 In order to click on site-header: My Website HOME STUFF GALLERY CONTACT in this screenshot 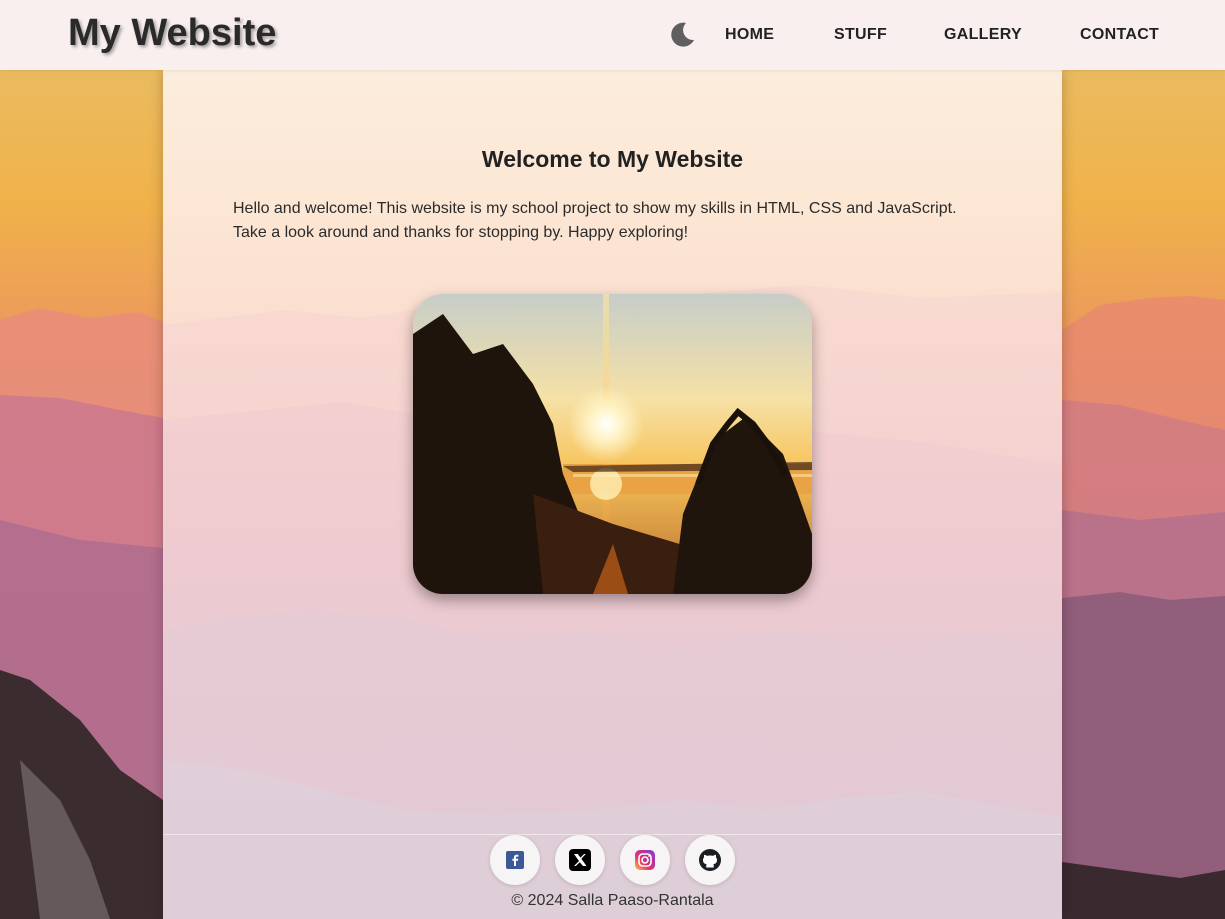, I will do `click(612, 35)`.